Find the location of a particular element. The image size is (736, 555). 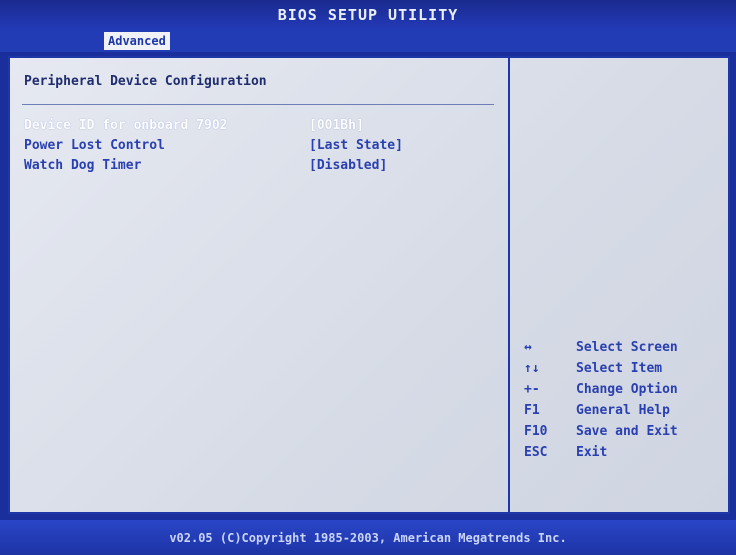

help-key: F1 is located at coordinates (532, 410).